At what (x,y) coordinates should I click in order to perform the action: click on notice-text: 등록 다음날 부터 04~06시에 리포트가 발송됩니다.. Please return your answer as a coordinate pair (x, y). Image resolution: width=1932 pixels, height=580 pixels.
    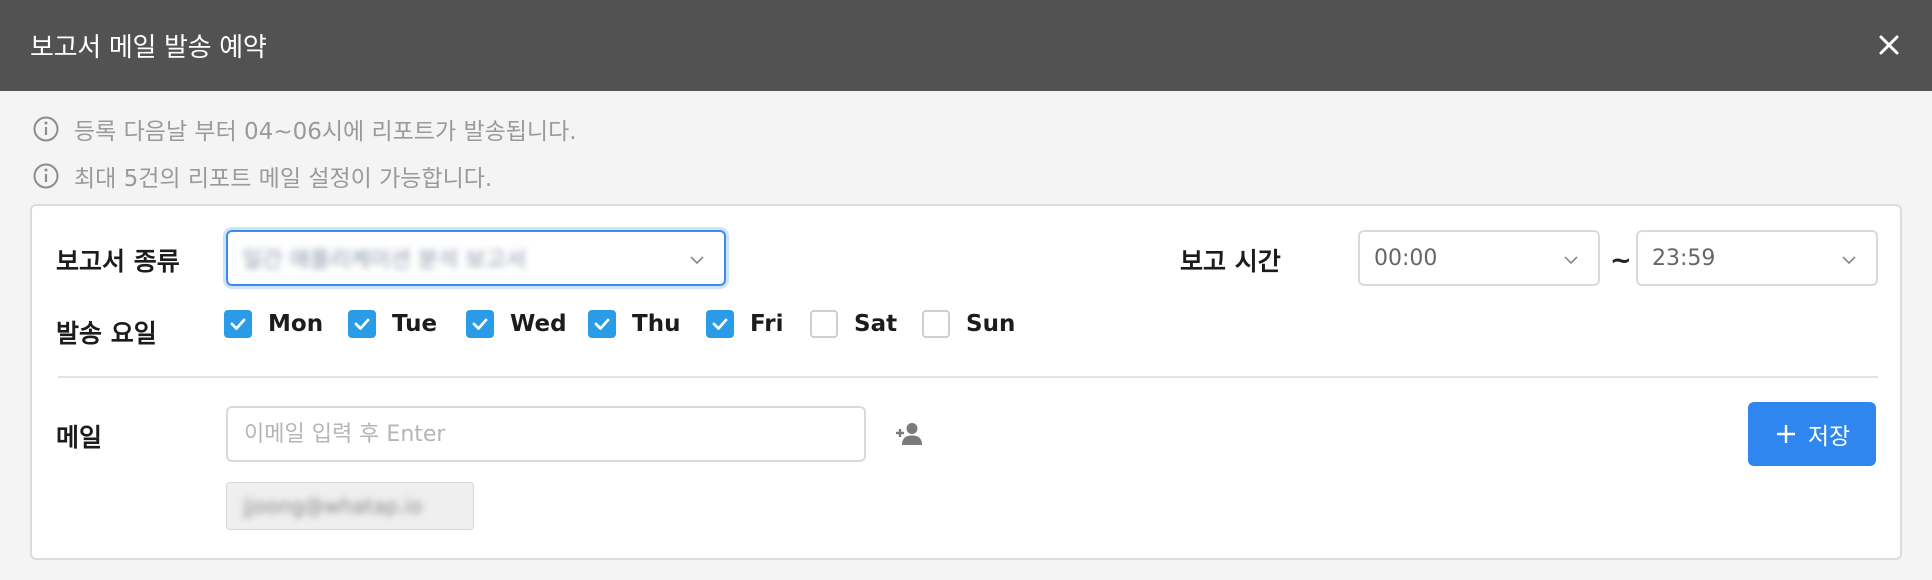
    Looking at the image, I should click on (325, 132).